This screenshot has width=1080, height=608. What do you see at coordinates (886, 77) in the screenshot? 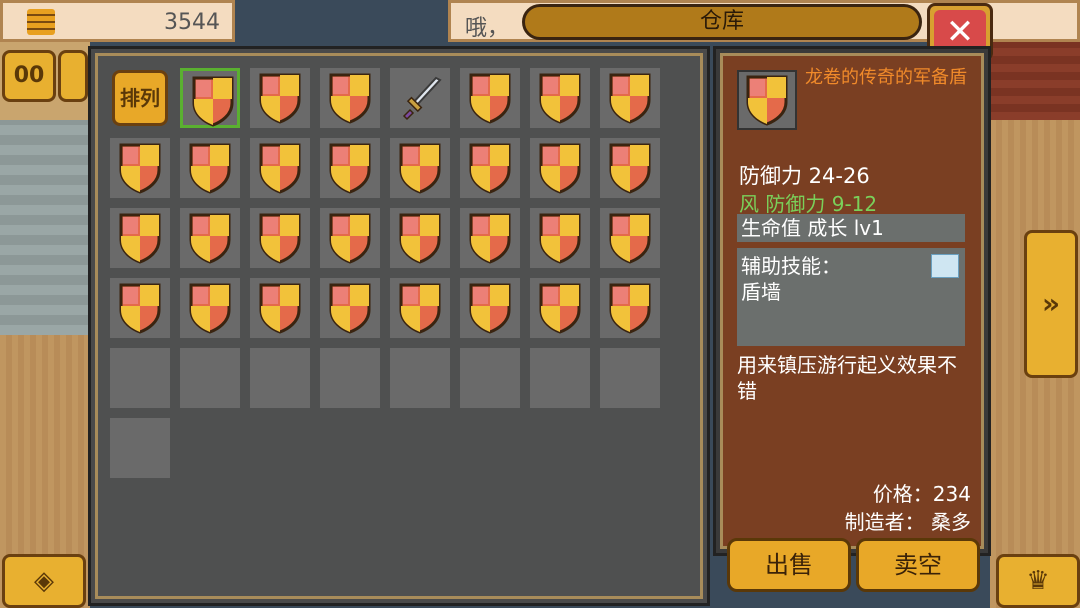
I see `item-name: 龙卷的传奇的军备盾` at bounding box center [886, 77].